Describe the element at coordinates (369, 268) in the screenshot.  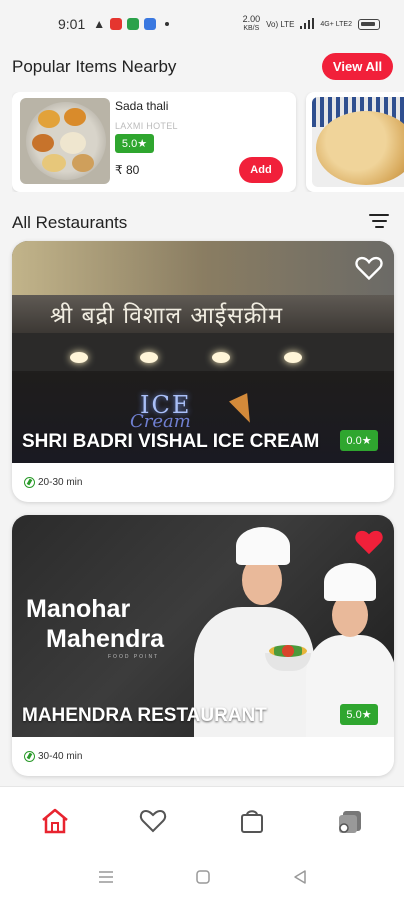
I see `favorite-outline-icon` at that location.